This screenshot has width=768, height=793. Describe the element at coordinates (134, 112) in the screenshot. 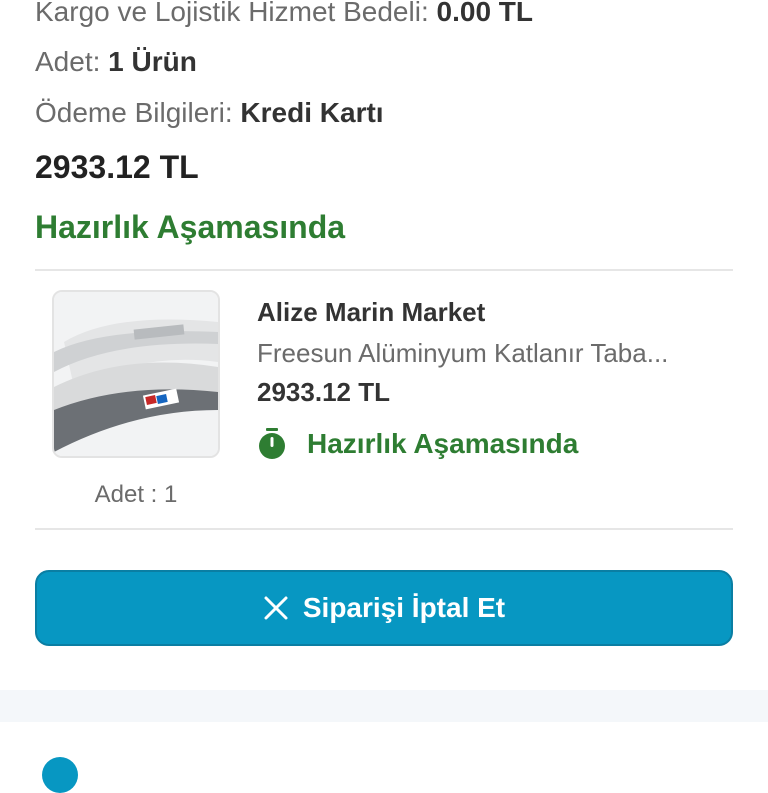

I see `payment-label: Ödeme Bilgileri:` at that location.